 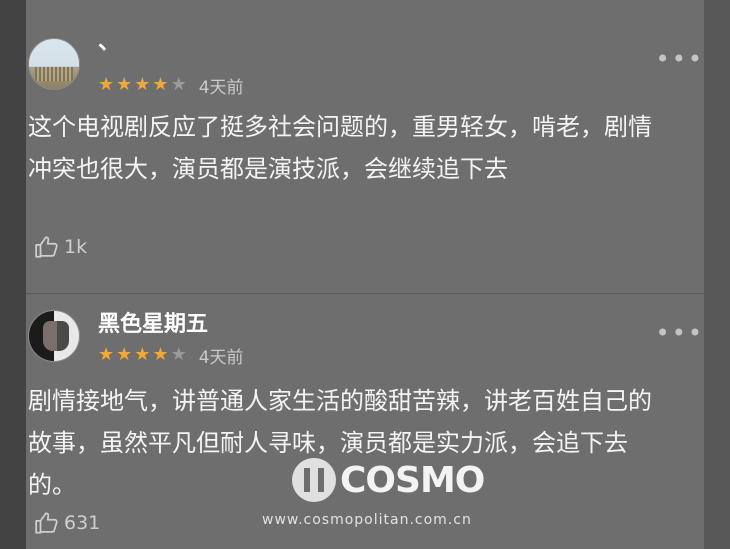 I want to click on like-button: 1k, so click(x=60, y=247).